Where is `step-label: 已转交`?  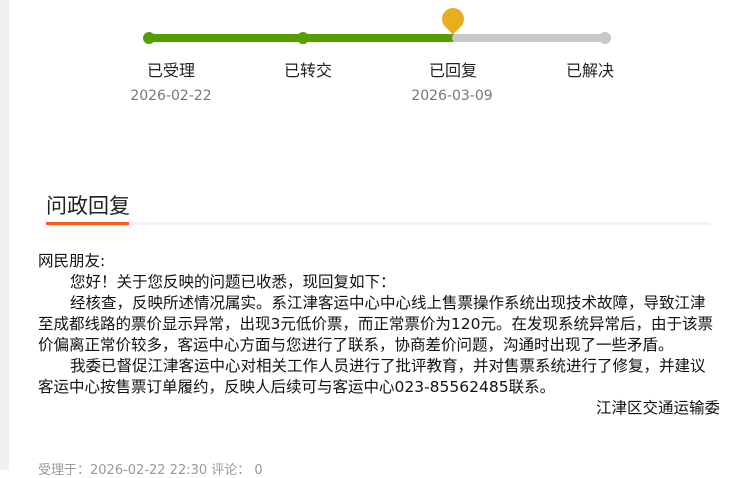 step-label: 已转交 is located at coordinates (307, 70).